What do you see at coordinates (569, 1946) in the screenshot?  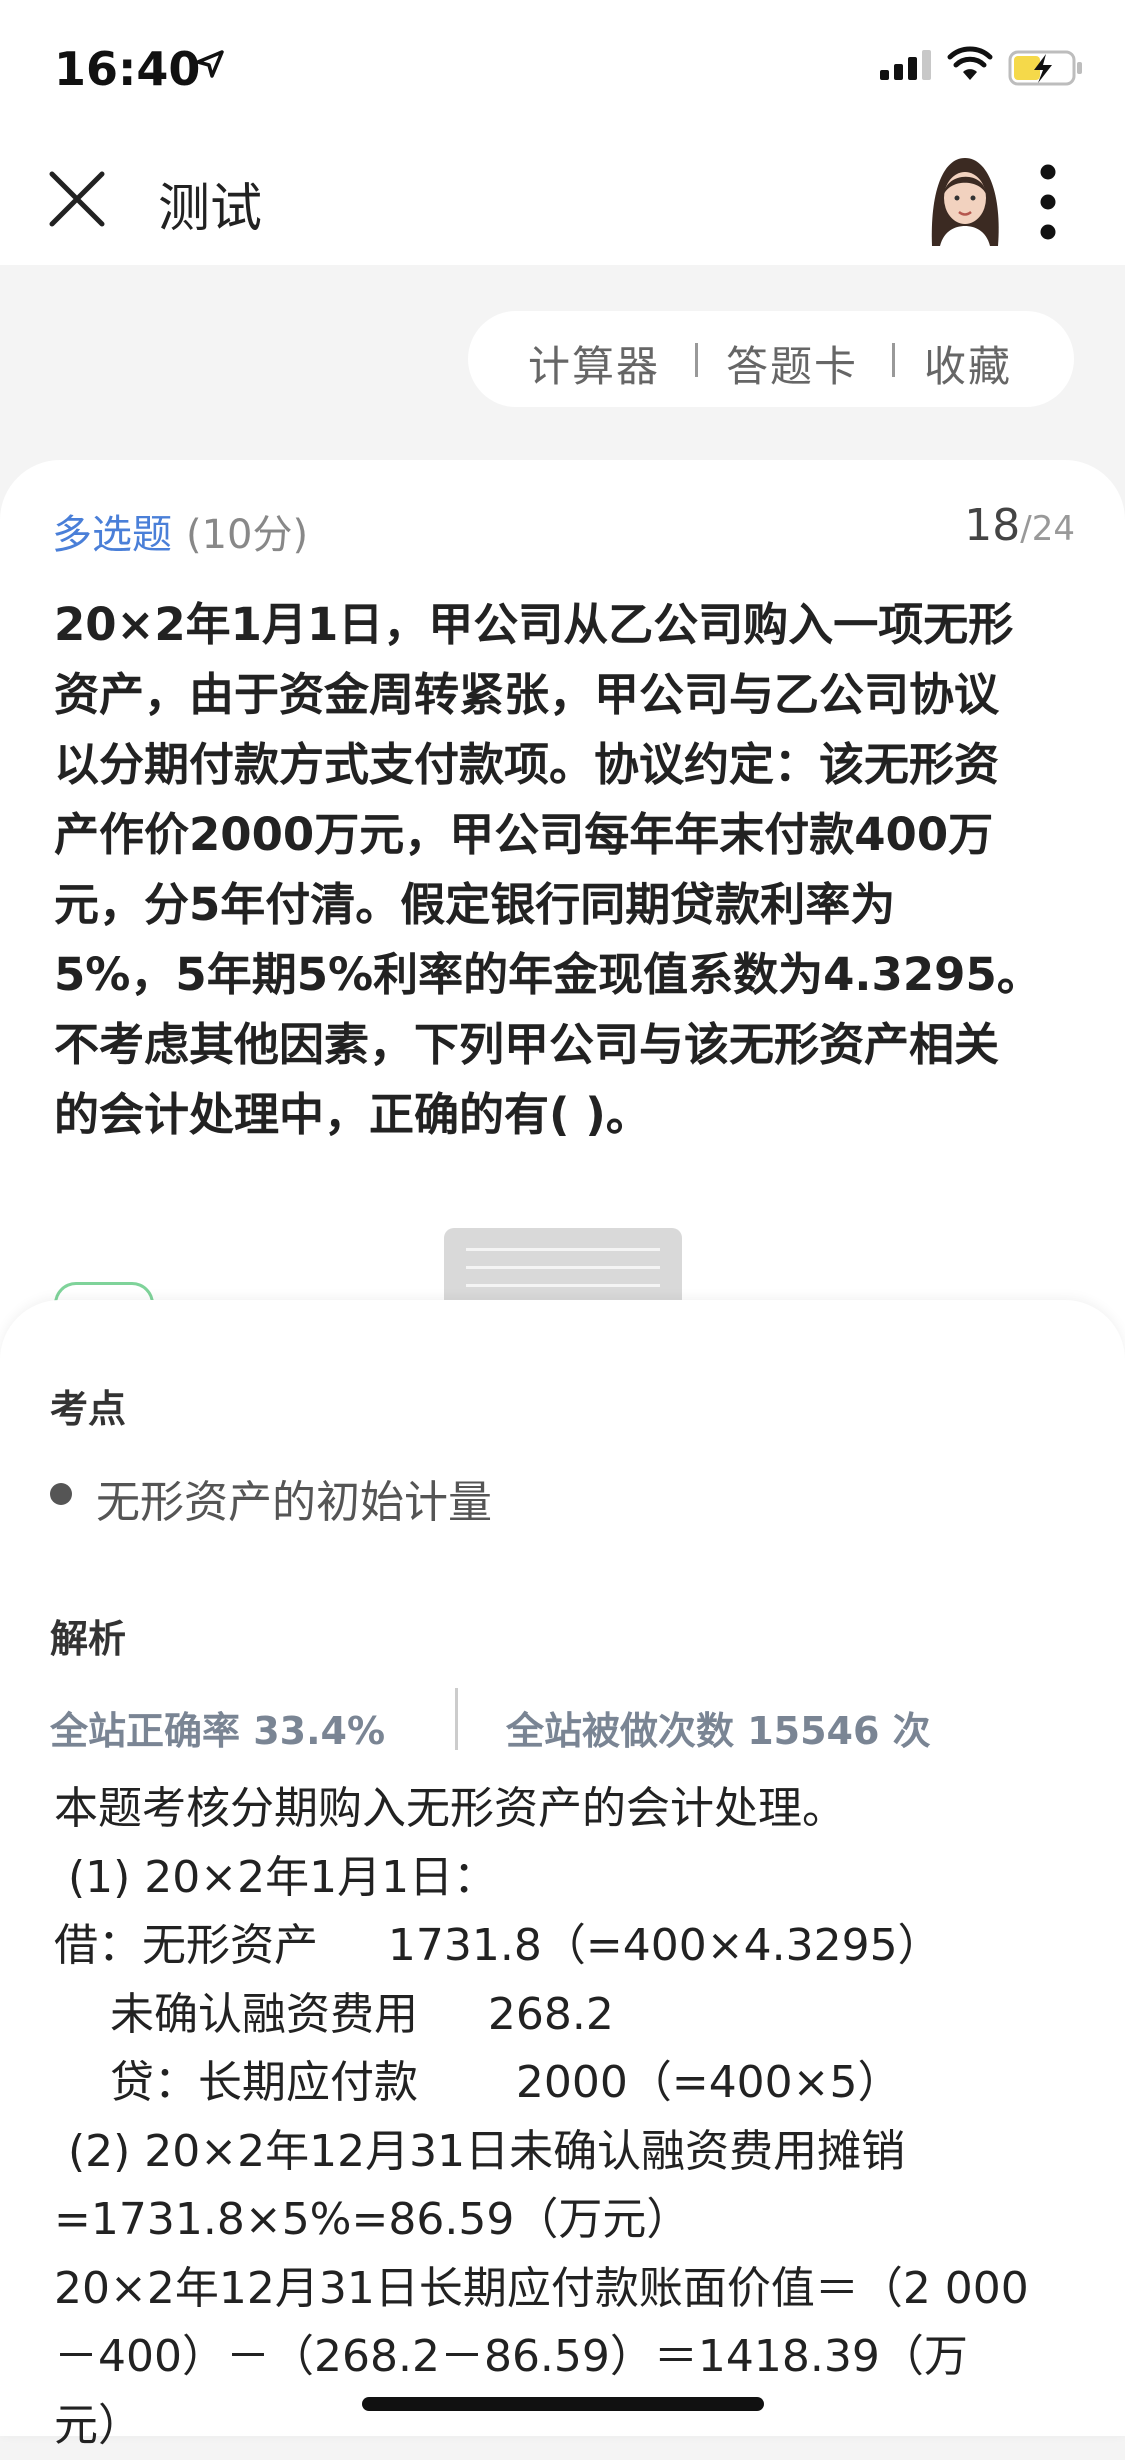 I see `analysis-line: 借：无形资产 1731.8（=400×4.3295）` at bounding box center [569, 1946].